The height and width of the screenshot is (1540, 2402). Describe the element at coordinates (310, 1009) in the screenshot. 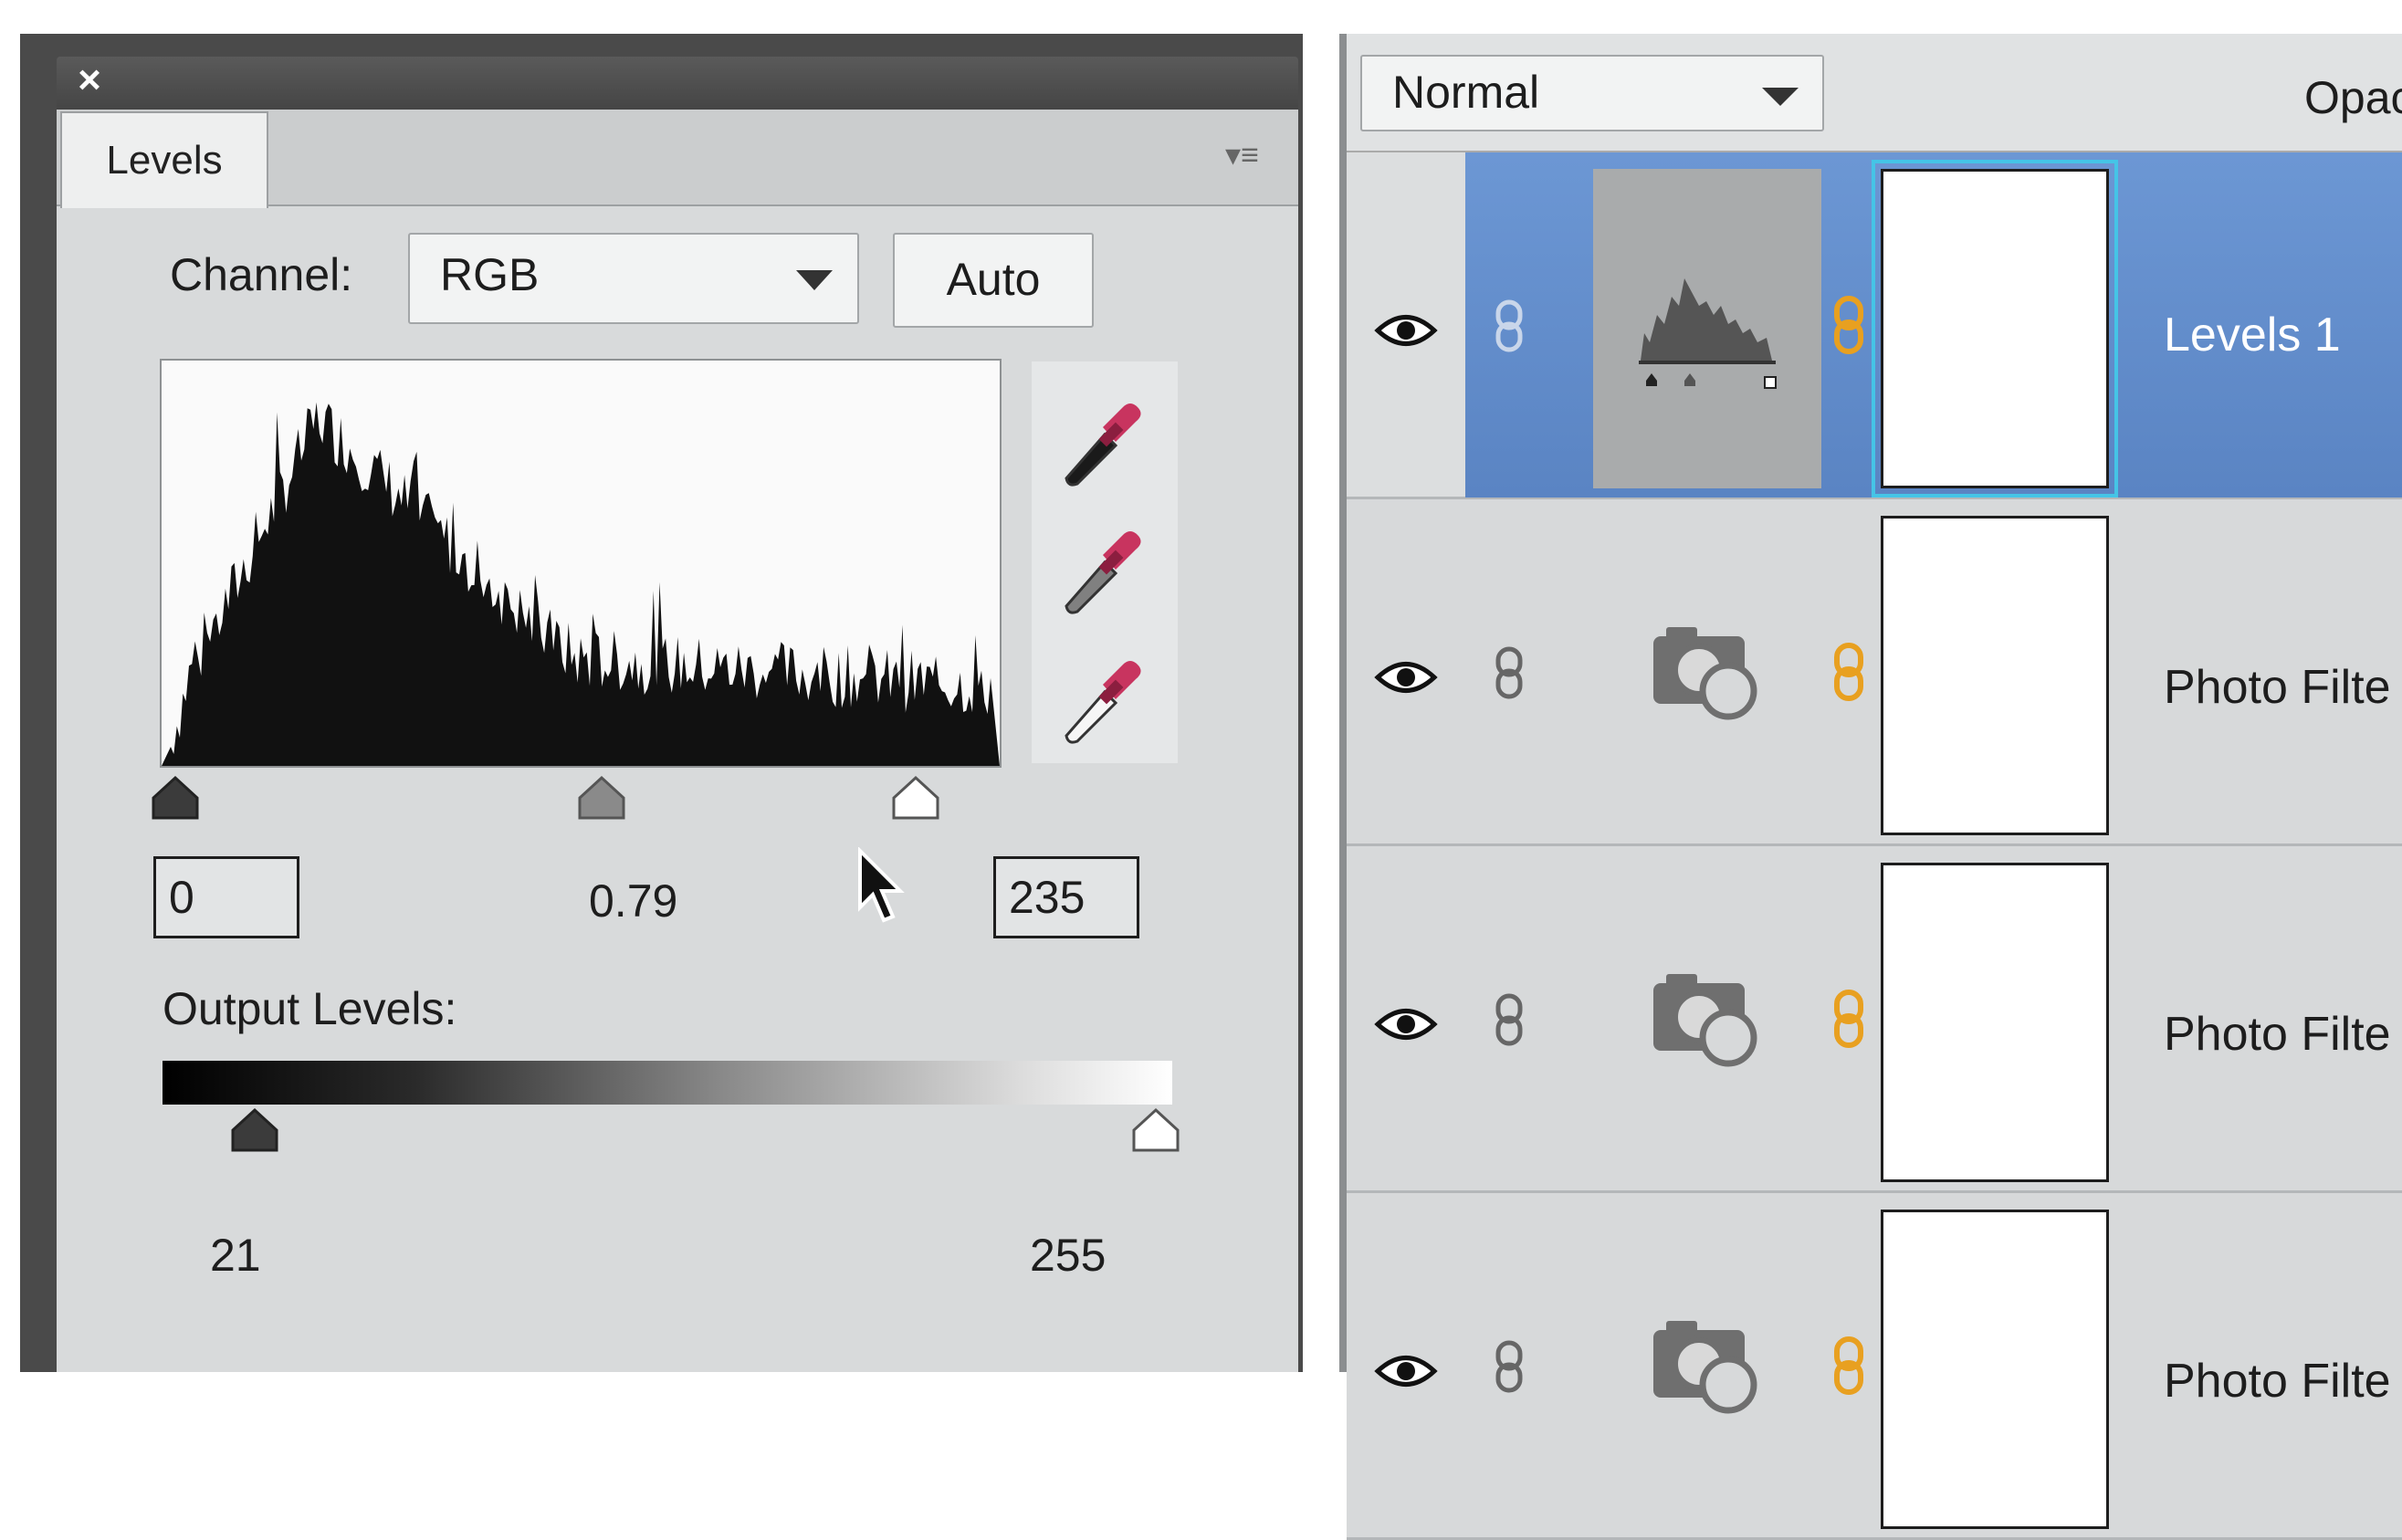

I see `output-levels-label: Output Levels:` at that location.